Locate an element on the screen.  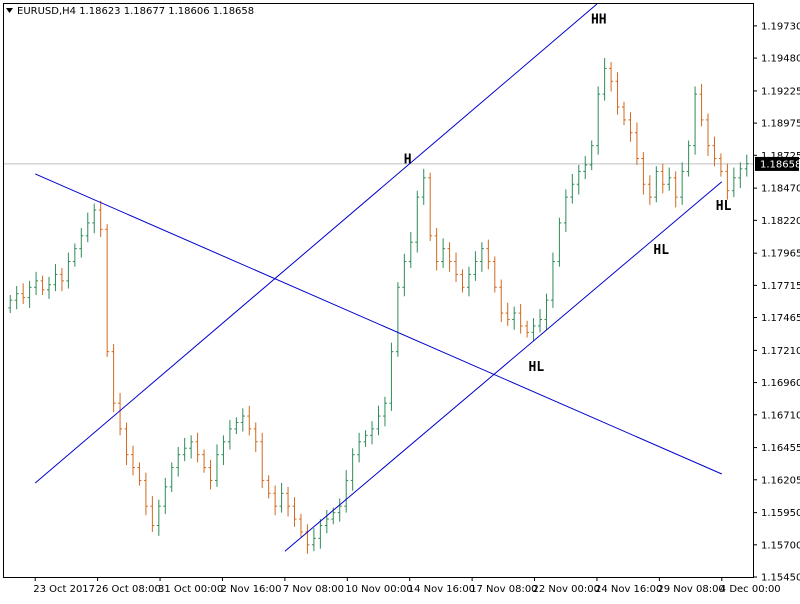
time-tick-label: 10 Nov 00:00 is located at coordinates (378, 589).